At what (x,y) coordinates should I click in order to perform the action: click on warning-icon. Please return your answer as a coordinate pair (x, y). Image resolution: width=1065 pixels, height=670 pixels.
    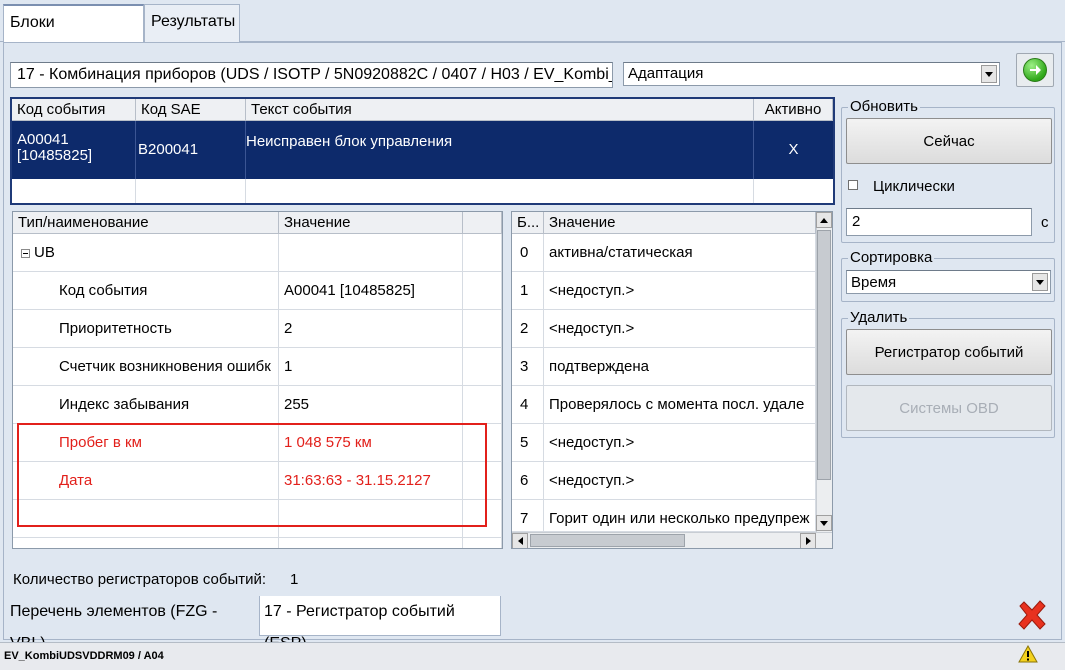
    Looking at the image, I should click on (1028, 653).